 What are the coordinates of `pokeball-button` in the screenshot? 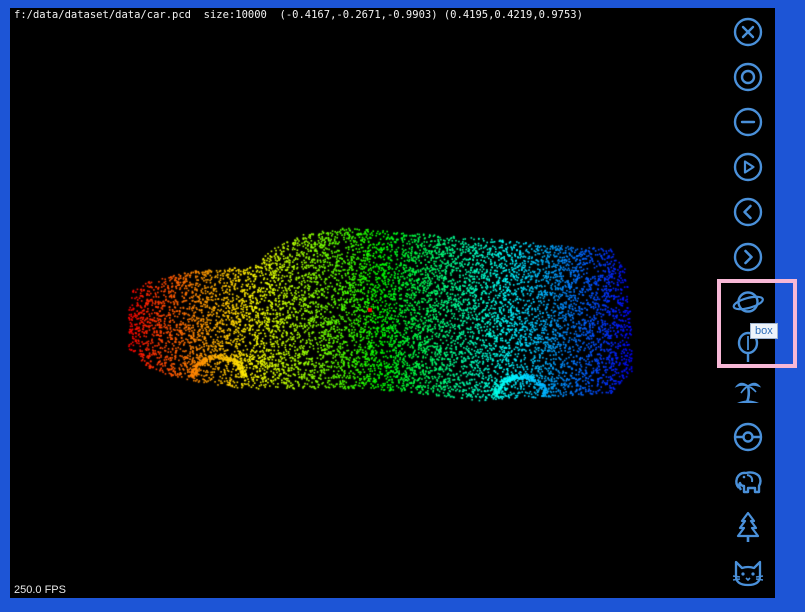 It's located at (748, 437).